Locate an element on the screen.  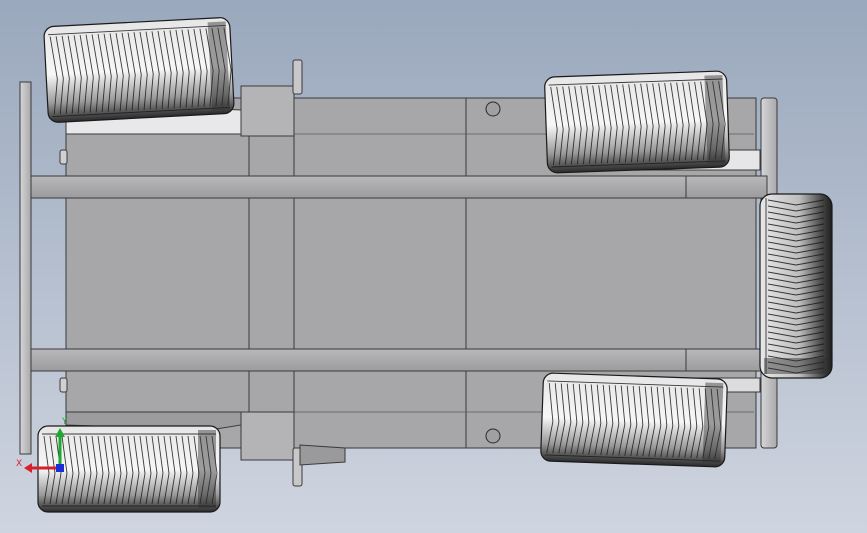
tire-rear-right is located at coordinates (634, 420).